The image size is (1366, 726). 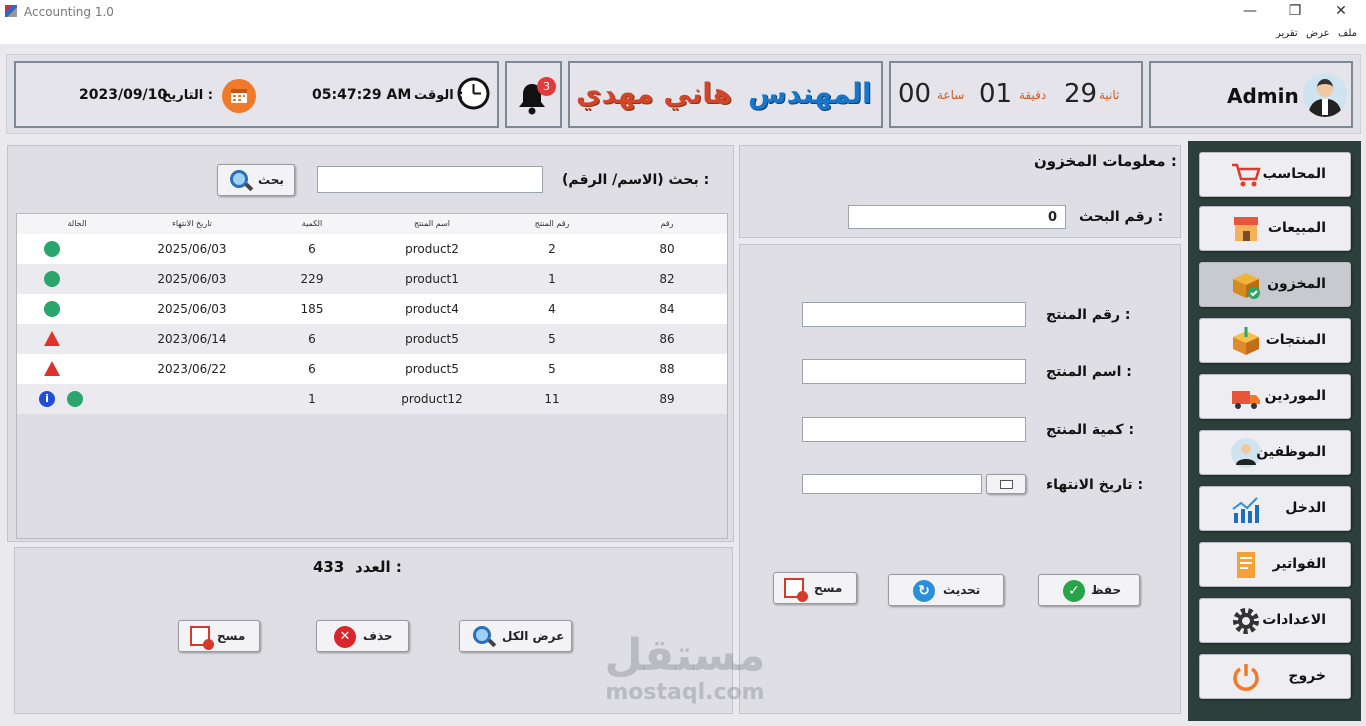 I want to click on product-no-input, so click(x=914, y=314).